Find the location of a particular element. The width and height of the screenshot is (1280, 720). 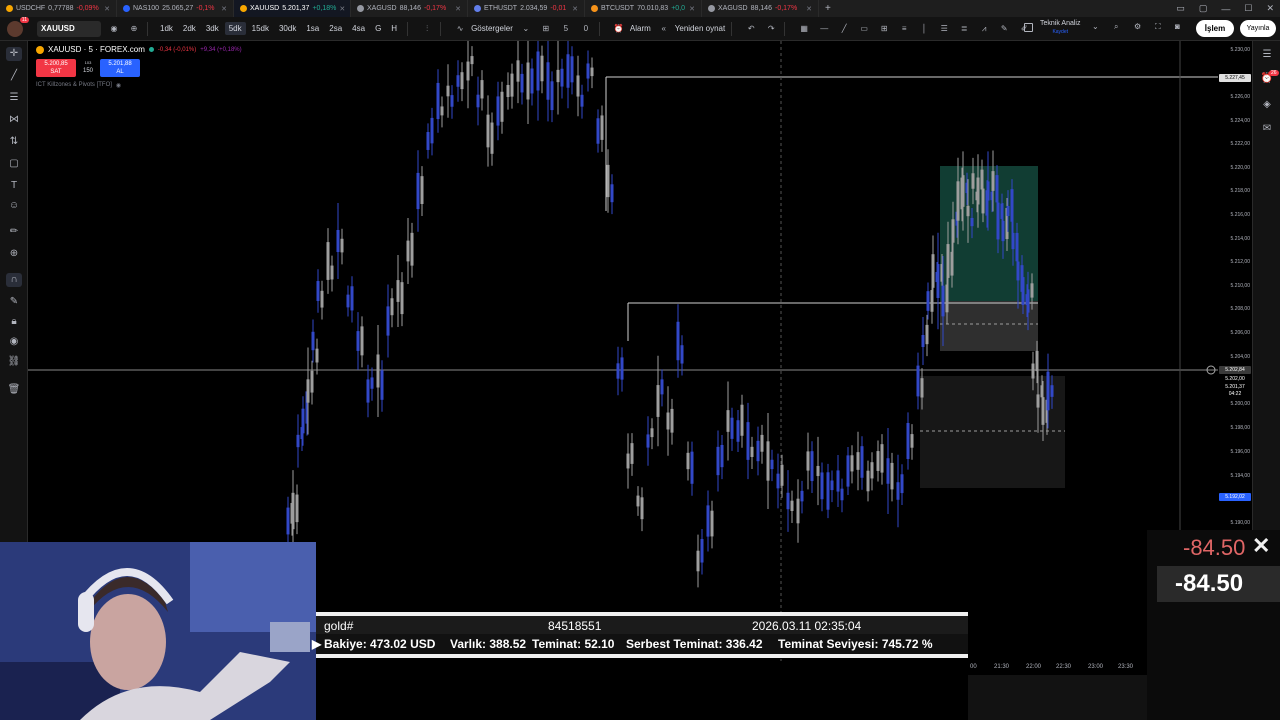

add-tab-icon: + is located at coordinates (828, 8).